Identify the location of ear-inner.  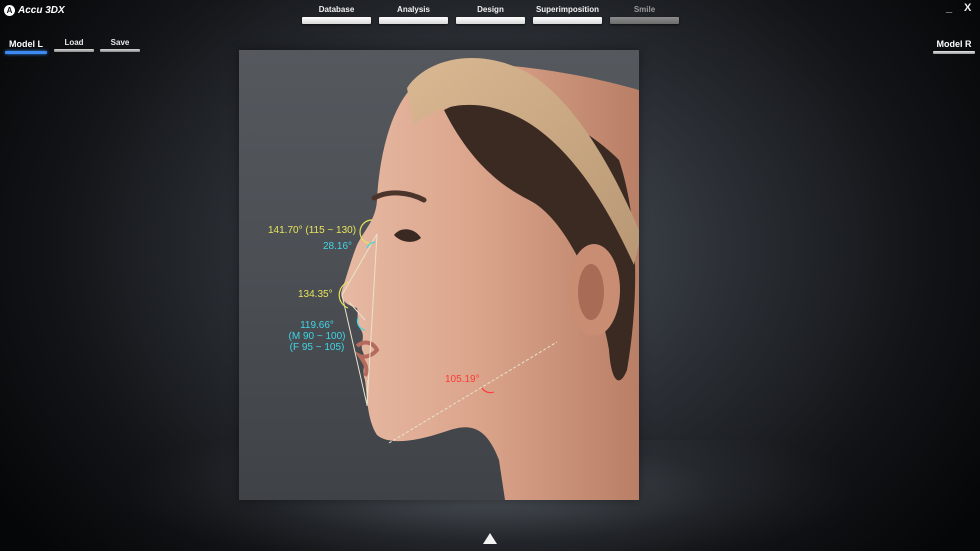
(591, 292).